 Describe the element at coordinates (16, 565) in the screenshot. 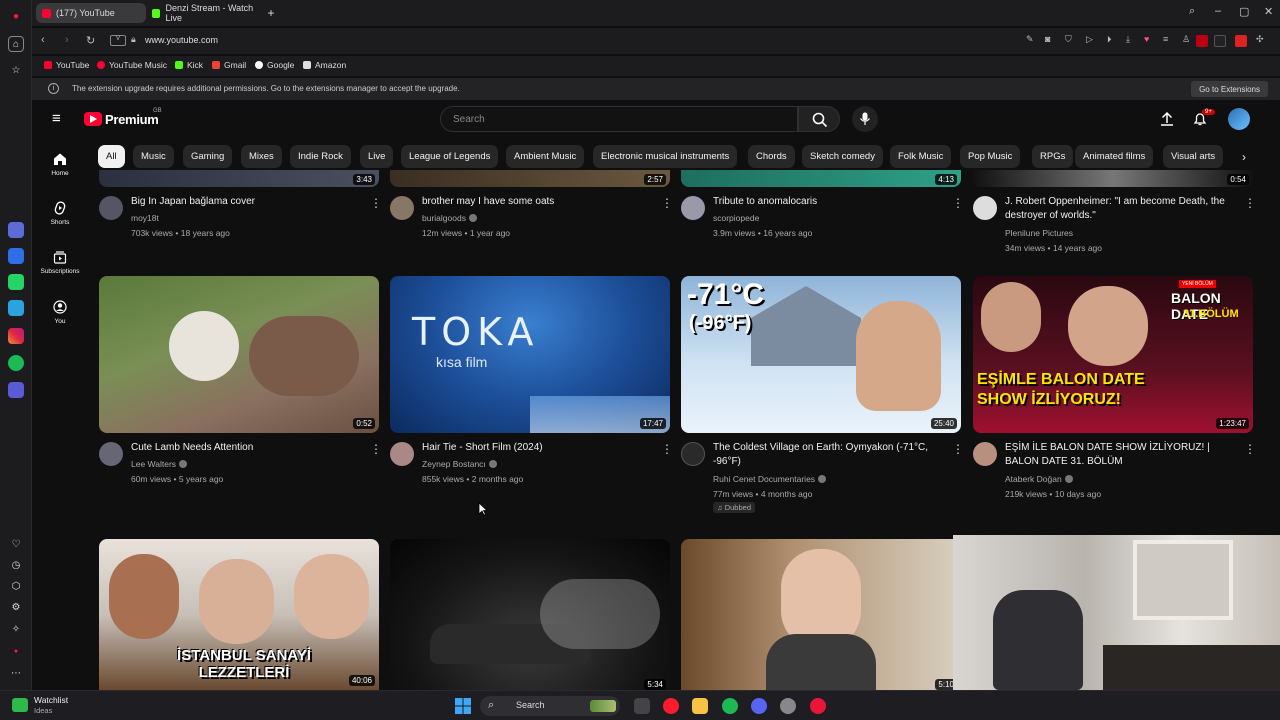

I see `history-icon: ◷` at that location.